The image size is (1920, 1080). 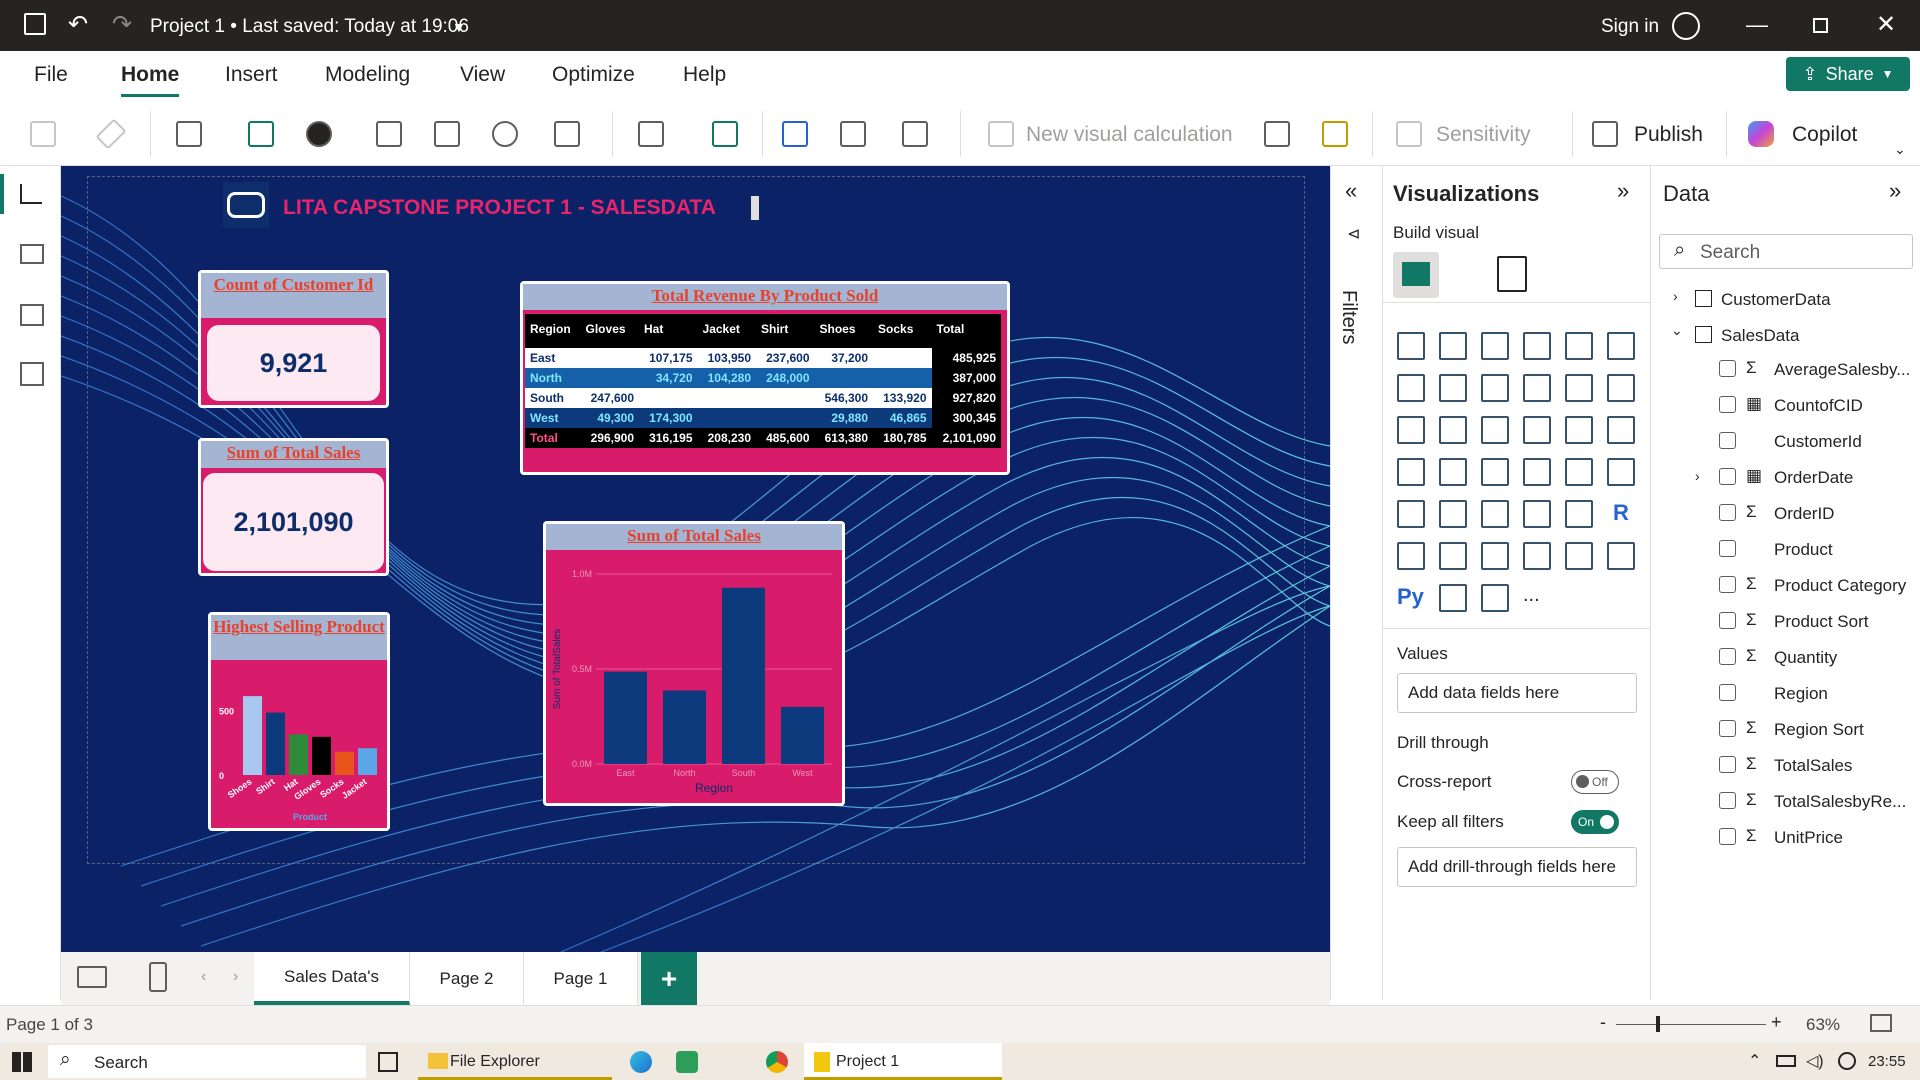 What do you see at coordinates (293, 339) in the screenshot?
I see `card-count-customer: Count of Customer Id 9,921` at bounding box center [293, 339].